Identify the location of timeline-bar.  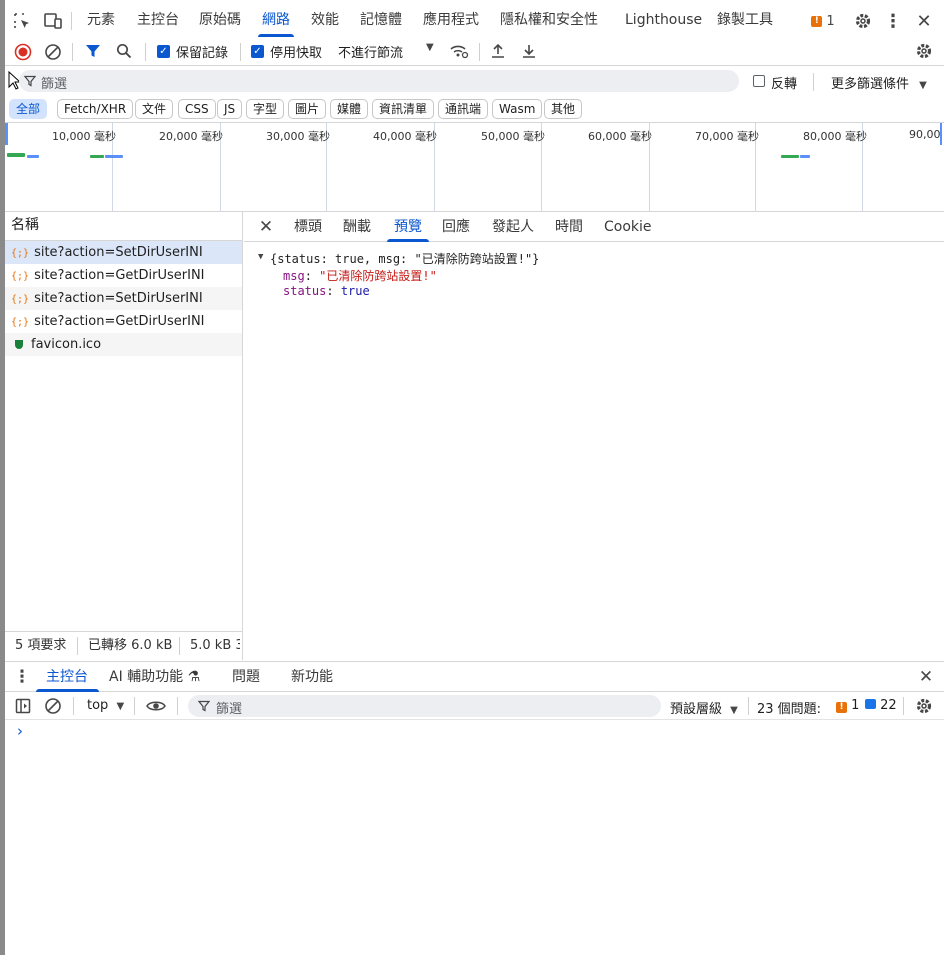
(805, 156).